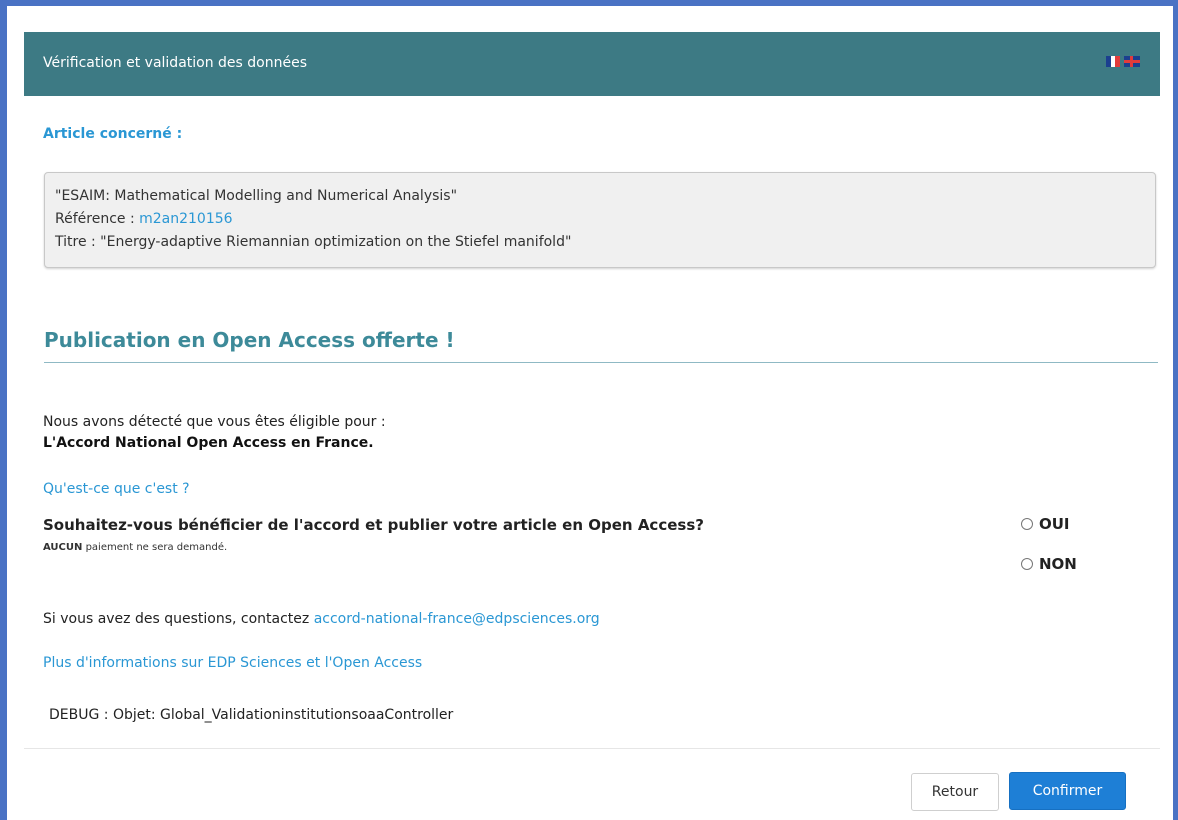  I want to click on article-section-label: Article concerné :, so click(113, 134).